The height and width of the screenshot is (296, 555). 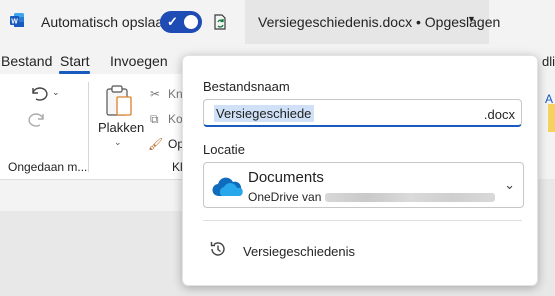 What do you see at coordinates (220, 22) in the screenshot?
I see `sync-icon` at bounding box center [220, 22].